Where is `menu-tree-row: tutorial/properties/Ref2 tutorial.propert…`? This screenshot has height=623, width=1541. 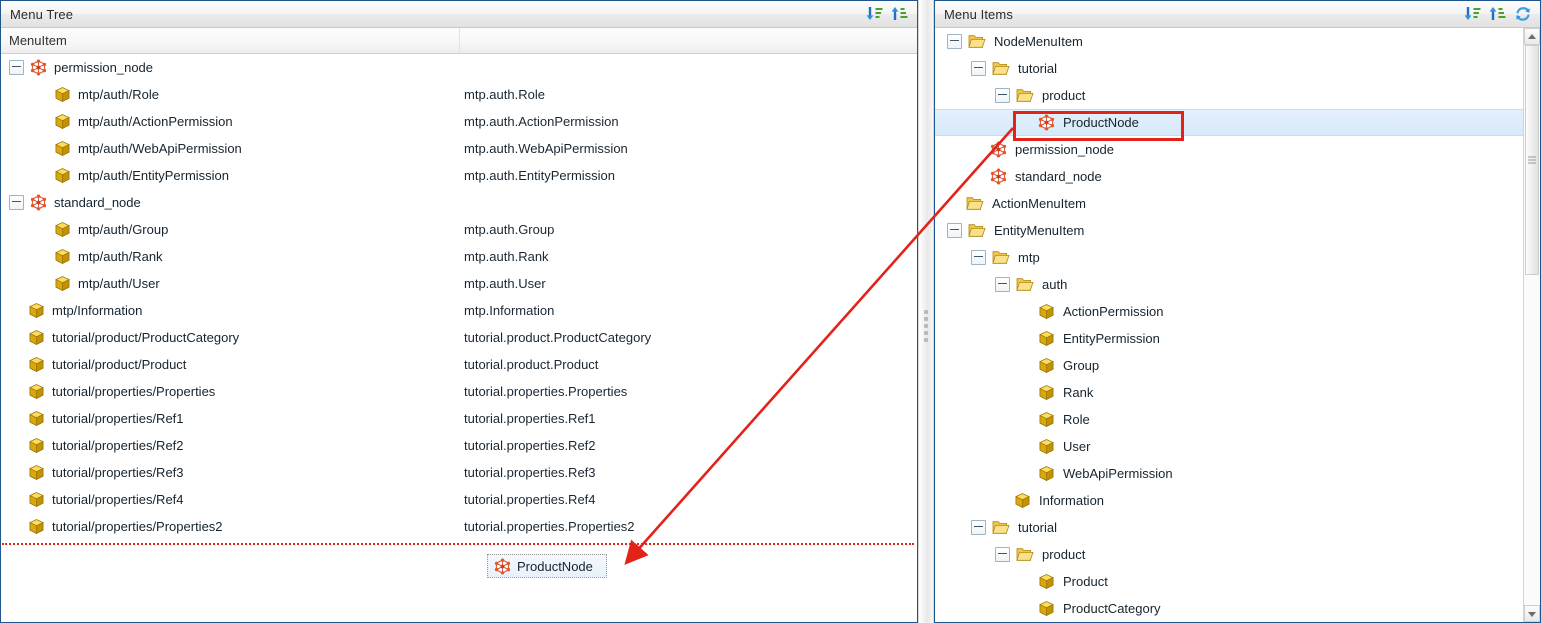
menu-tree-row: tutorial/properties/Ref2 tutorial.propert… is located at coordinates (459, 445).